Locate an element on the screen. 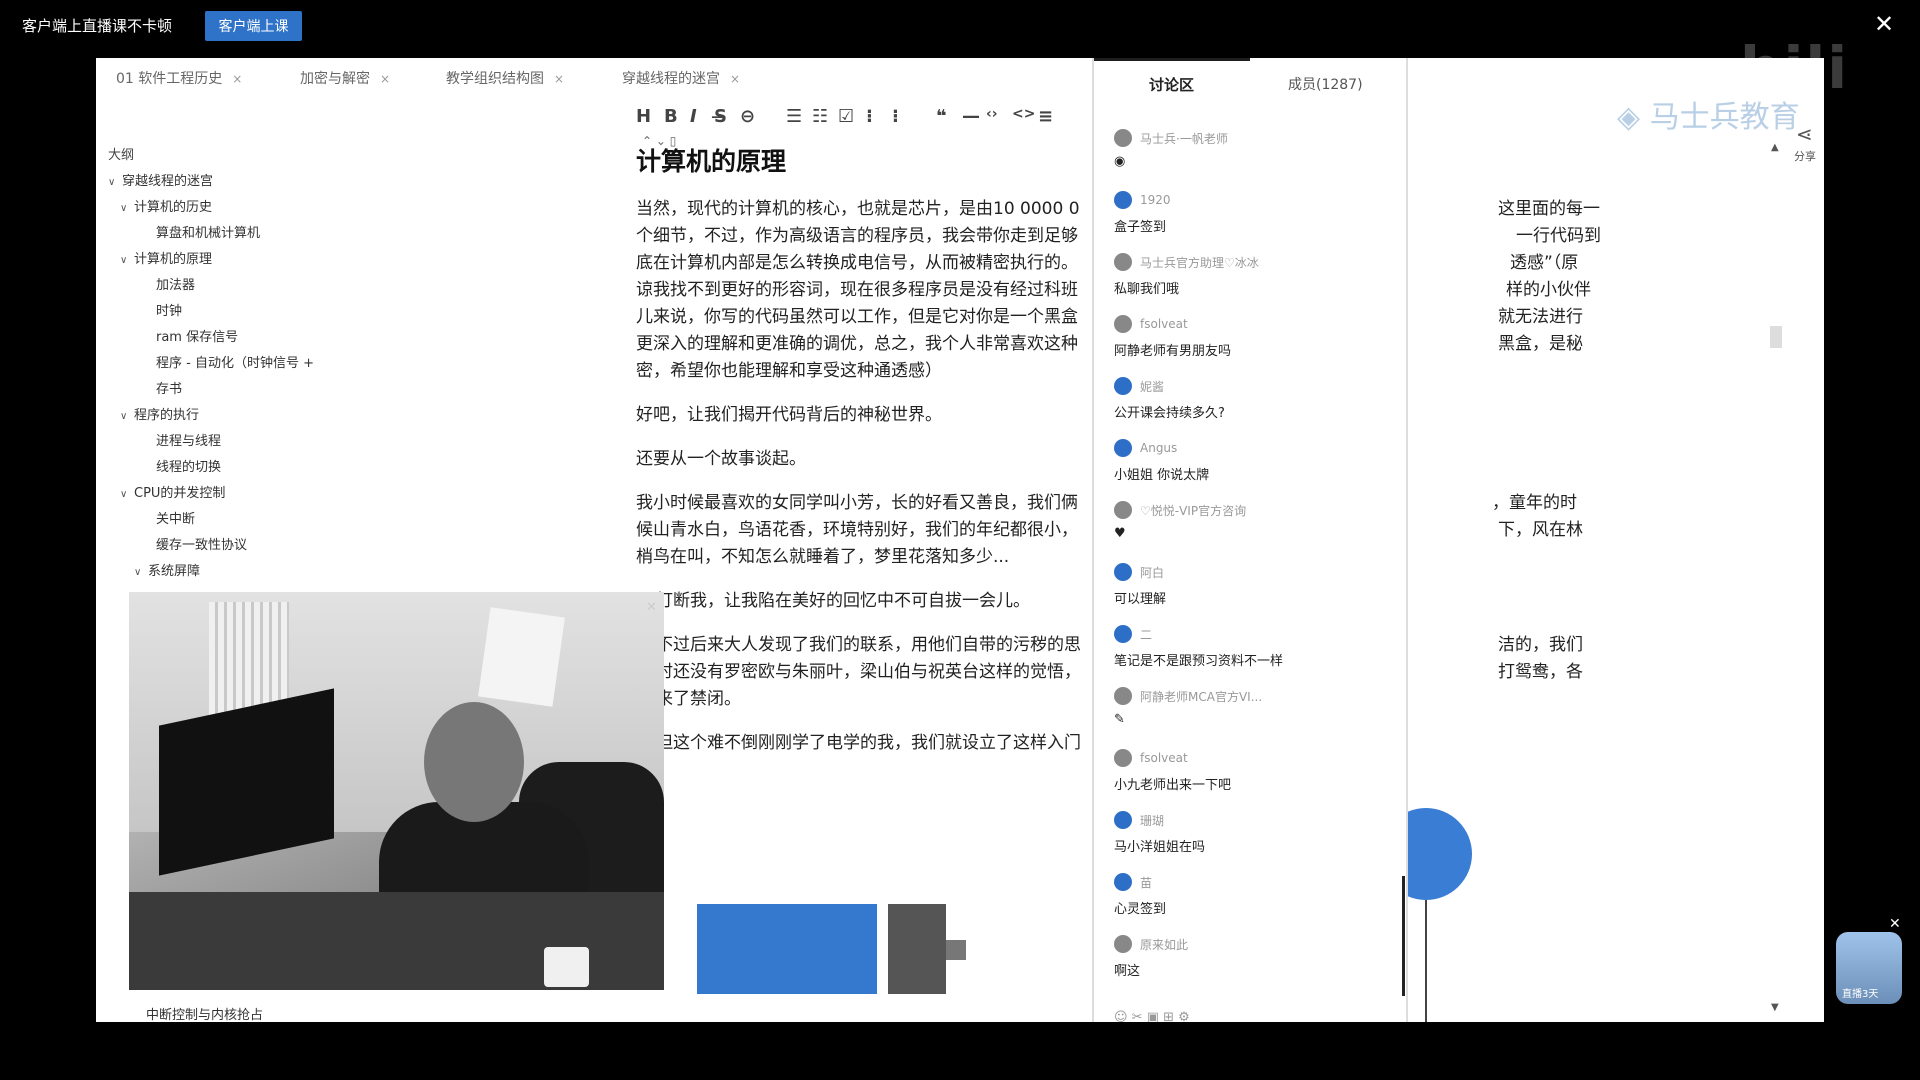 The height and width of the screenshot is (1080, 1920). share-icon: ⋖ is located at coordinates (1804, 134).